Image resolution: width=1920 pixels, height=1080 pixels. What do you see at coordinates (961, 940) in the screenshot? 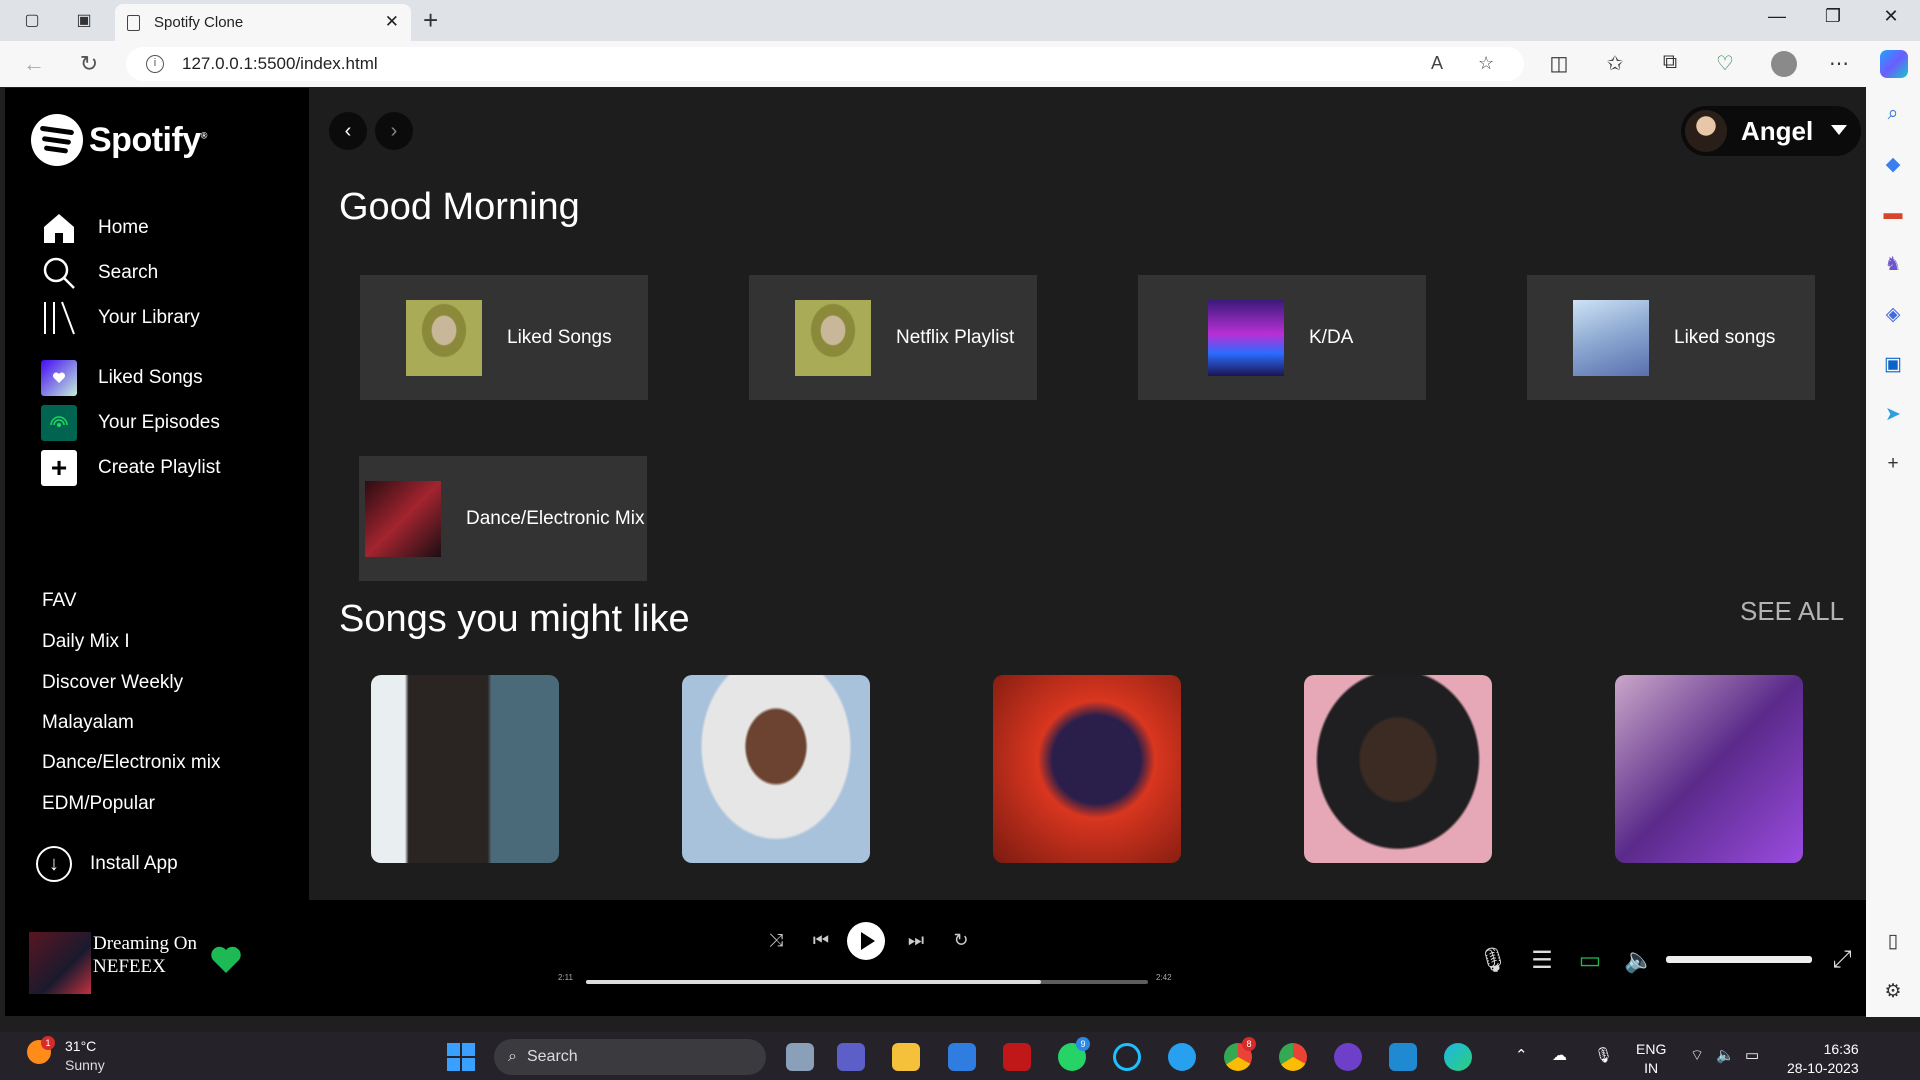
I see `repeat-icon: ↻` at bounding box center [961, 940].